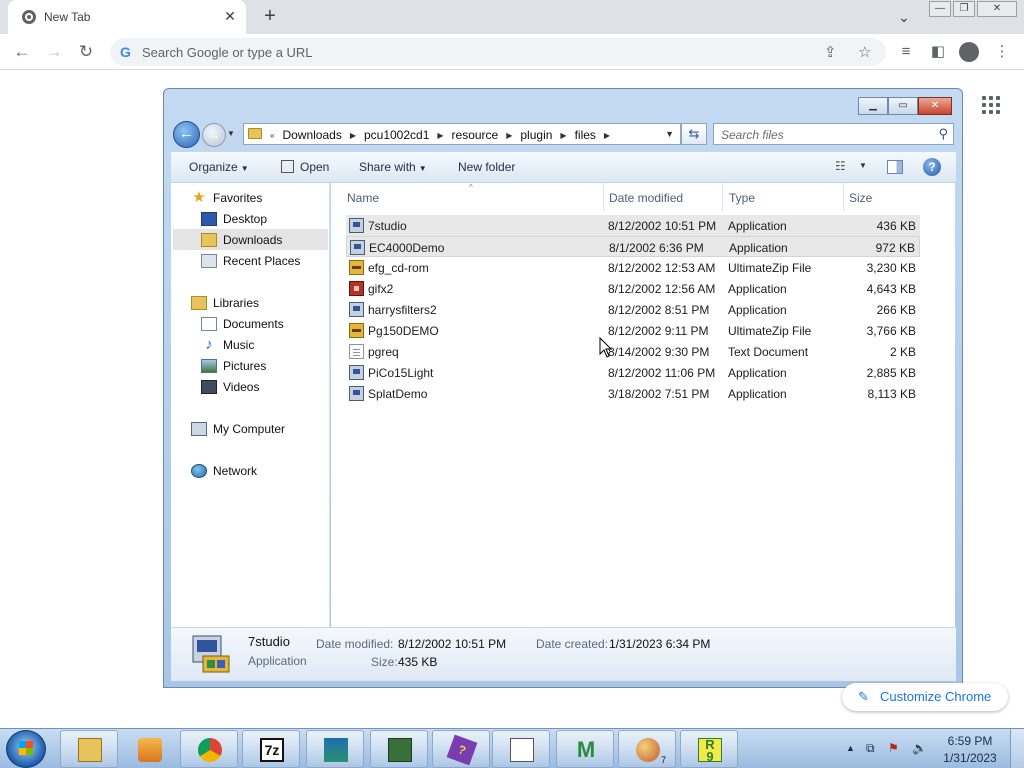 The height and width of the screenshot is (768, 1024). What do you see at coordinates (940, 9) in the screenshot?
I see `minimize-browser-button: —` at bounding box center [940, 9].